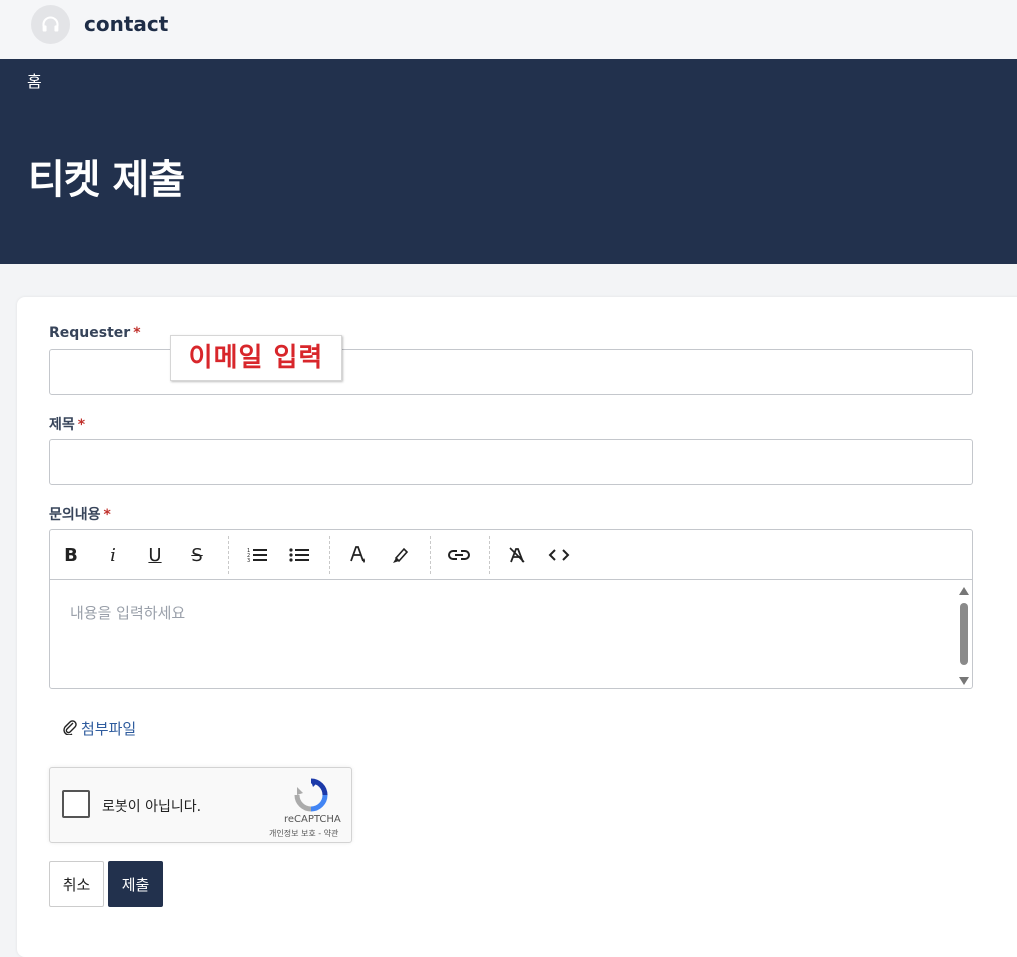 Image resolution: width=1017 pixels, height=957 pixels. I want to click on italic-icon: i, so click(113, 555).